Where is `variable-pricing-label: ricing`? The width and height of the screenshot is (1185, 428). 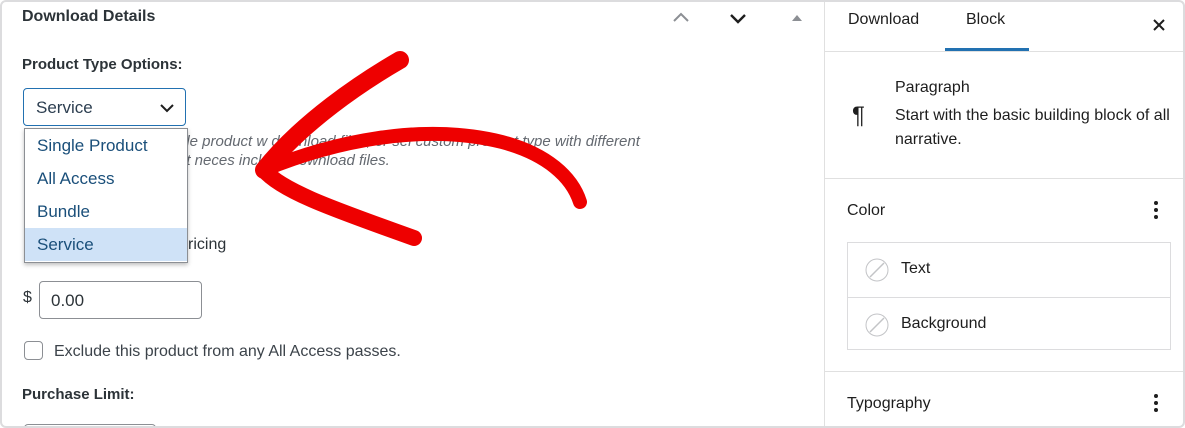 variable-pricing-label: ricing is located at coordinates (207, 244).